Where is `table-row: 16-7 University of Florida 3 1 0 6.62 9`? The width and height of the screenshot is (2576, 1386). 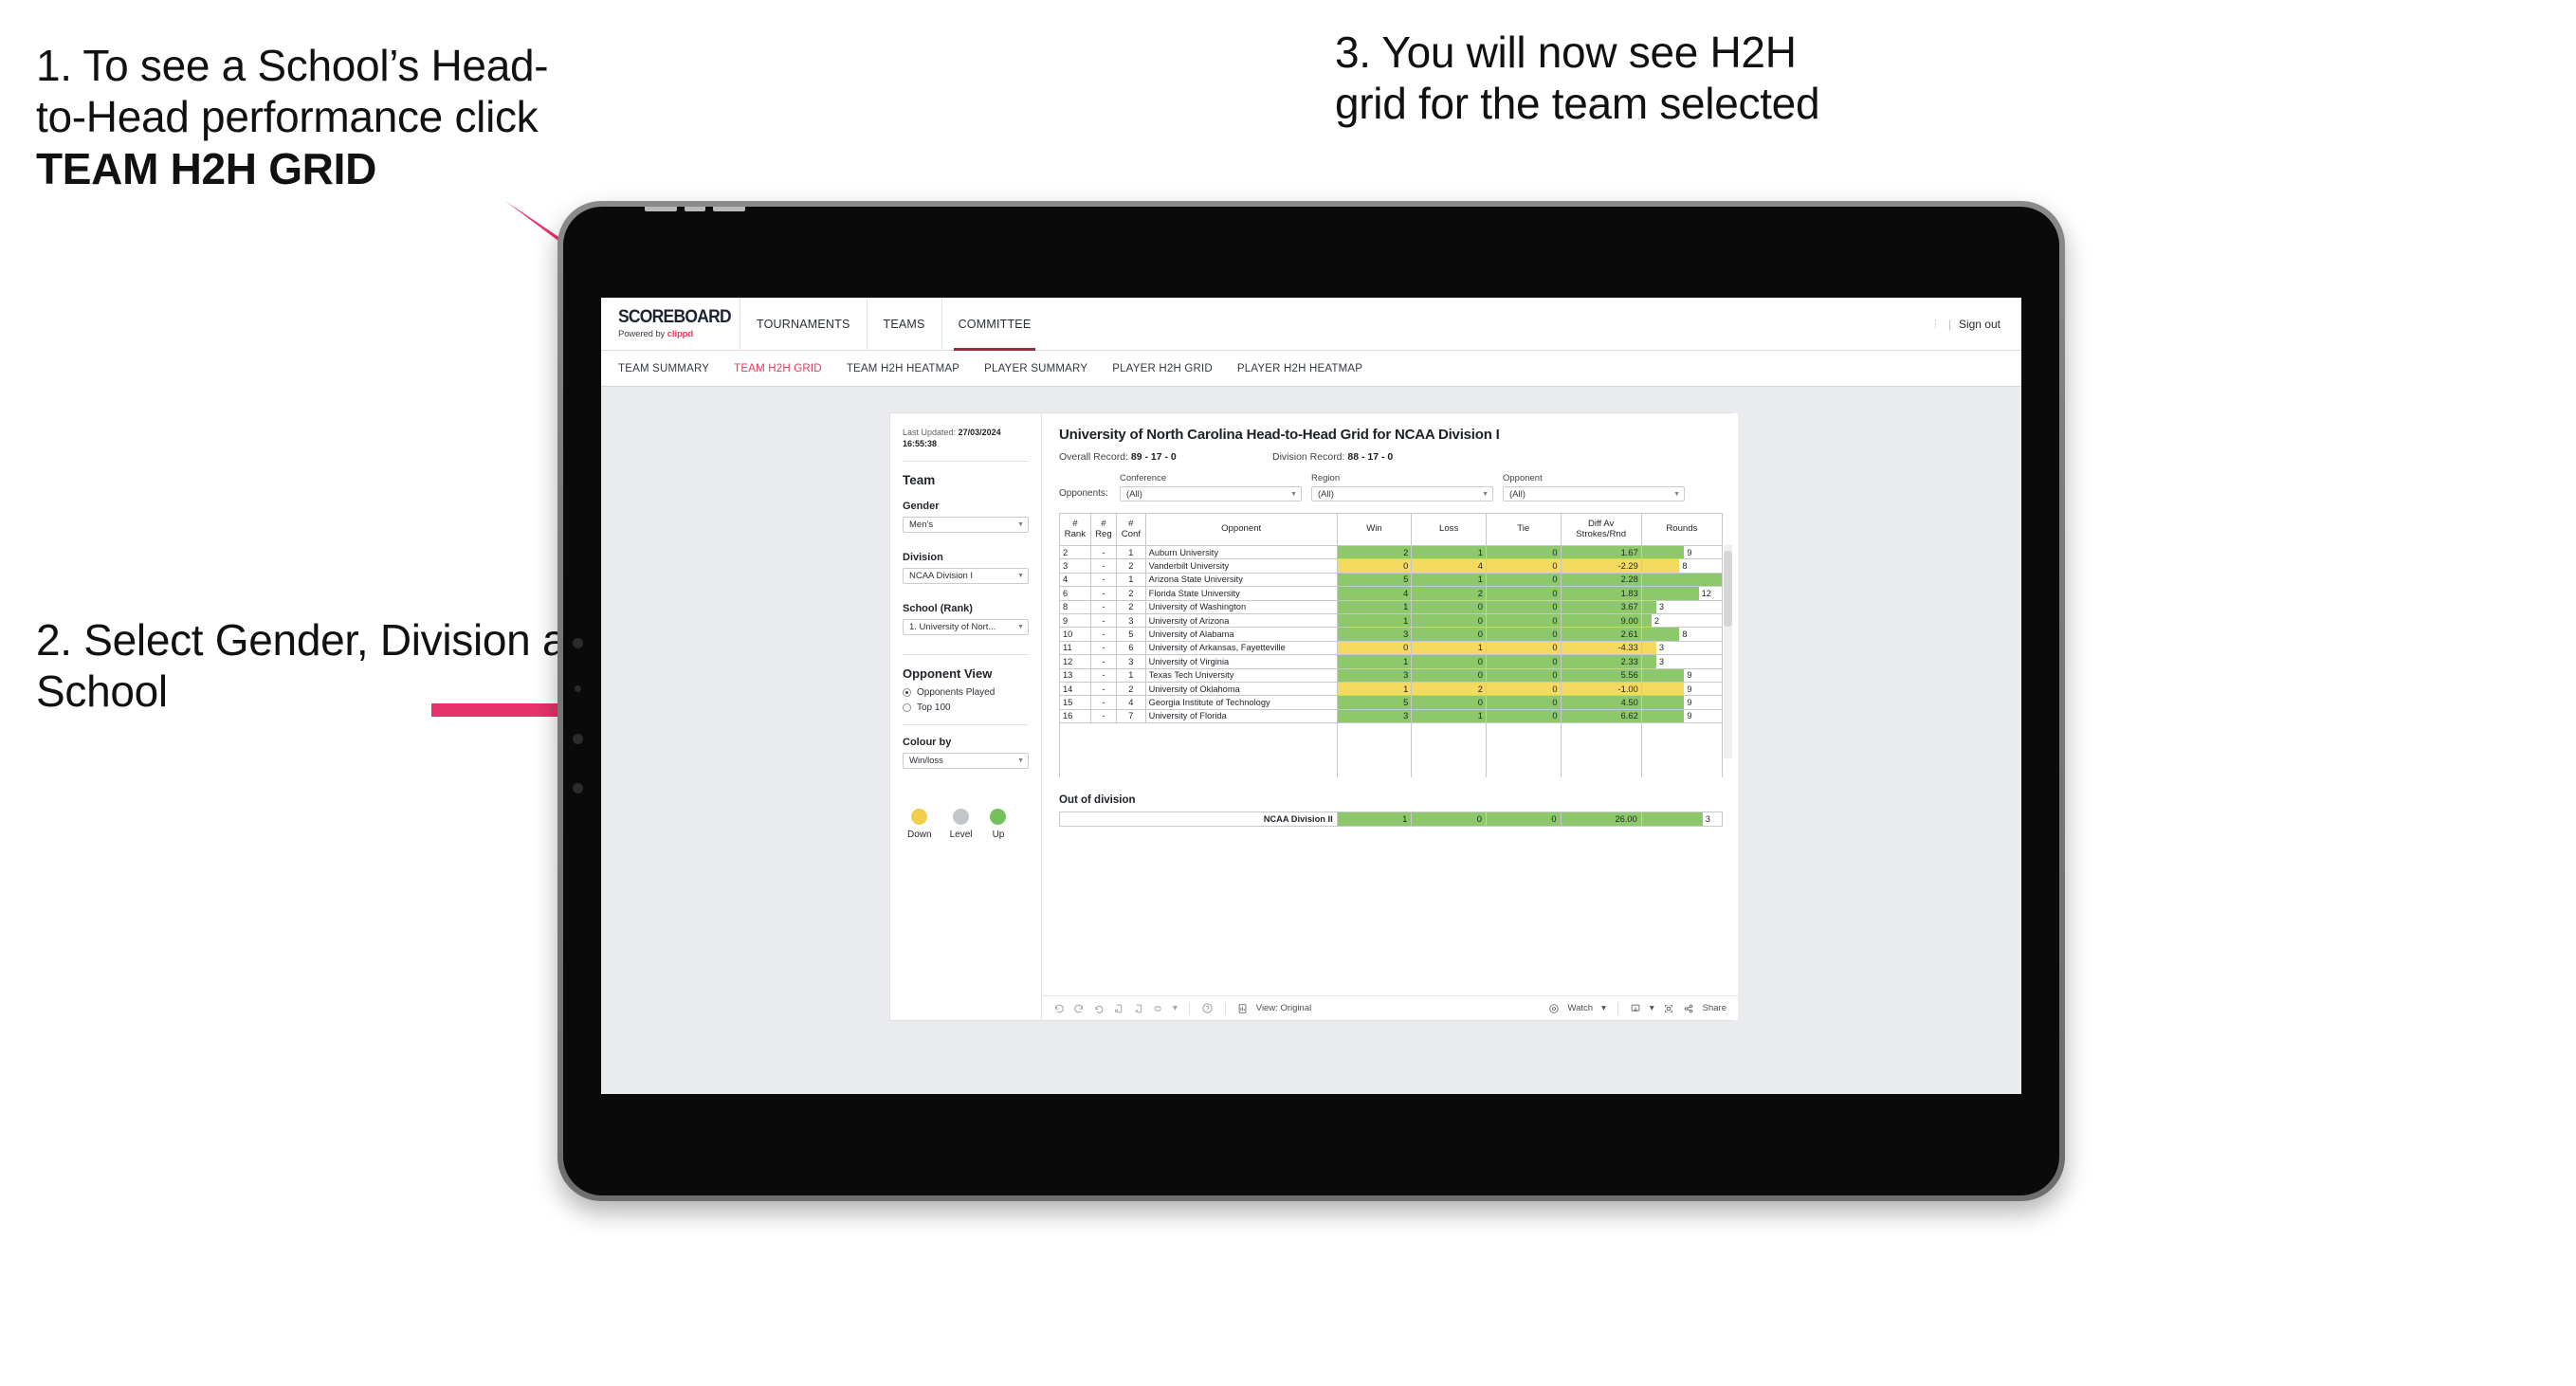
table-row: 16-7 University of Florida 3 1 0 6.62 9 is located at coordinates (1391, 716).